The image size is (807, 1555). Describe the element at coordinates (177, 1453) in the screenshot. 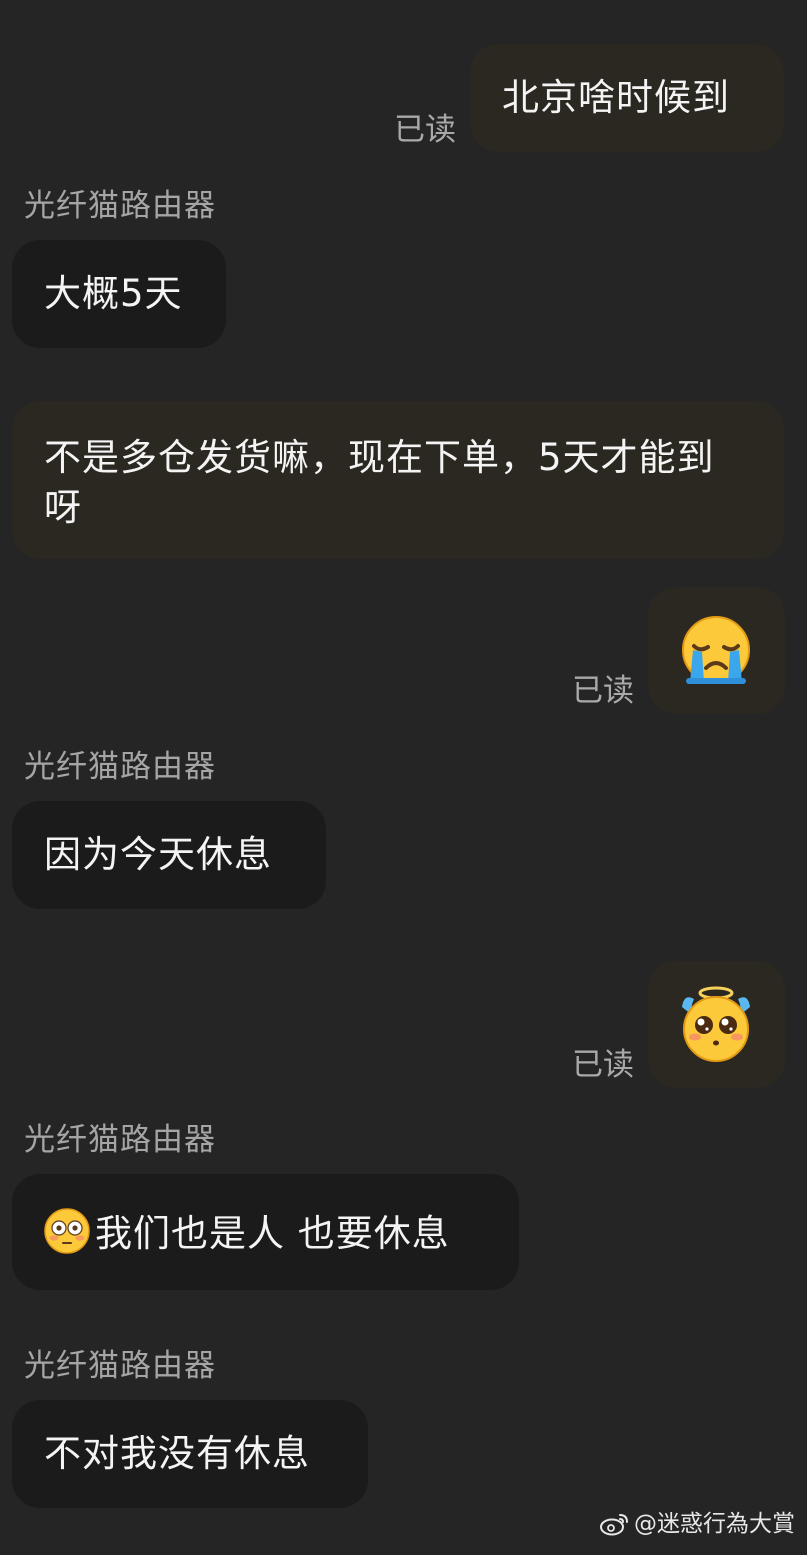

I see `message-text: 不对我没有休息` at that location.